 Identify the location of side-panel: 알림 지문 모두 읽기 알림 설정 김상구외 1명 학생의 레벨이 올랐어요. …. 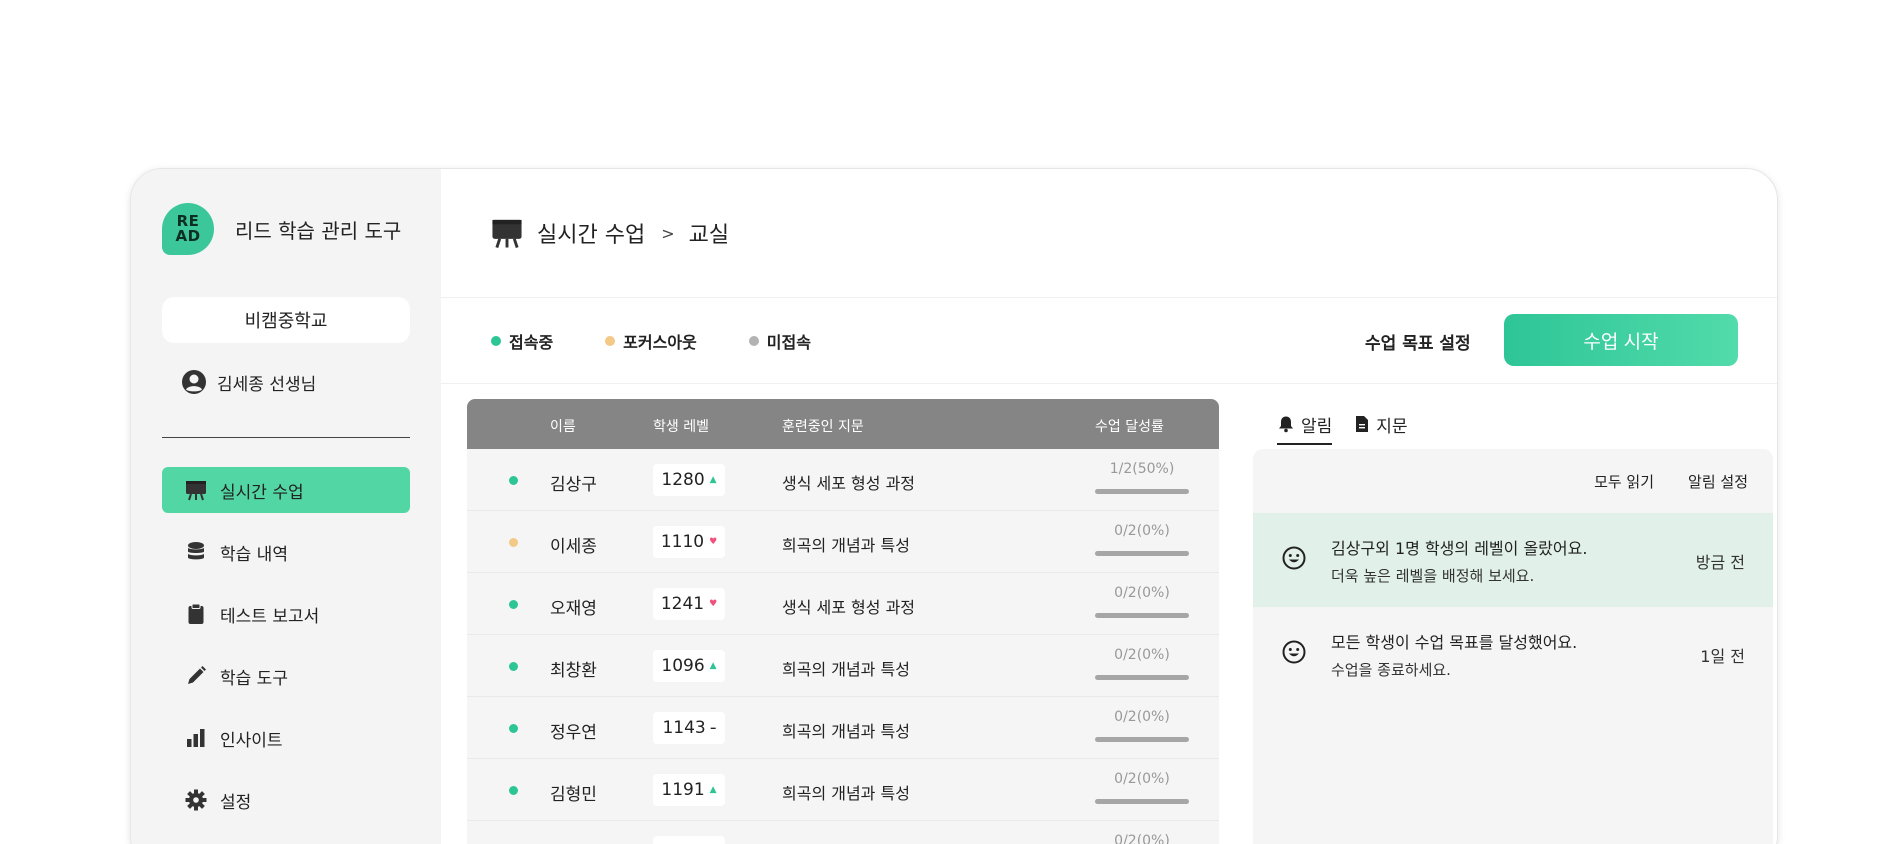
(1513, 621).